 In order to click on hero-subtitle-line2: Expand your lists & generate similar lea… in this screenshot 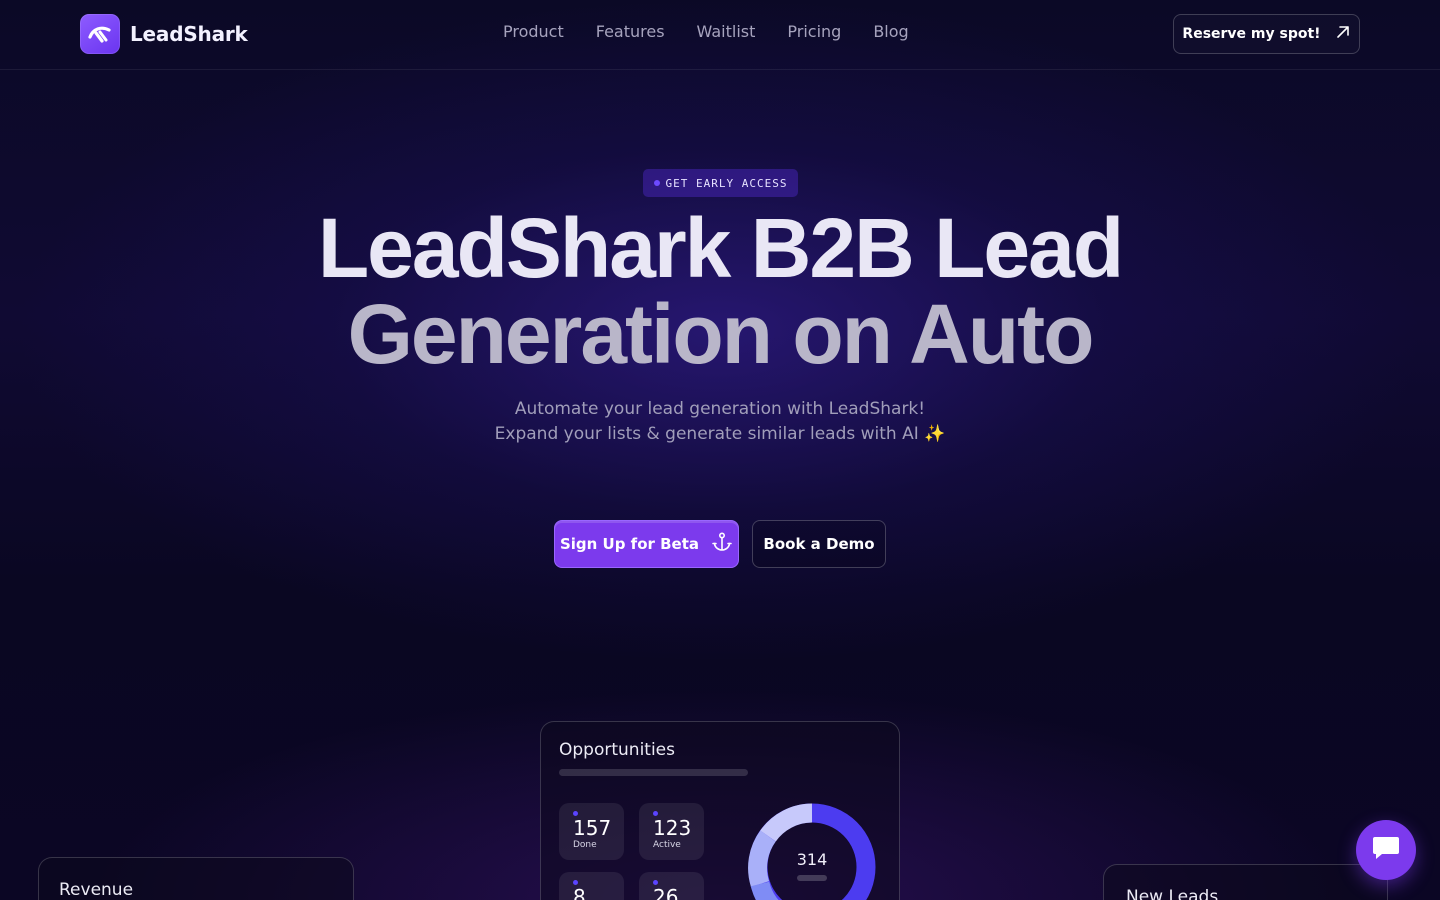, I will do `click(720, 434)`.